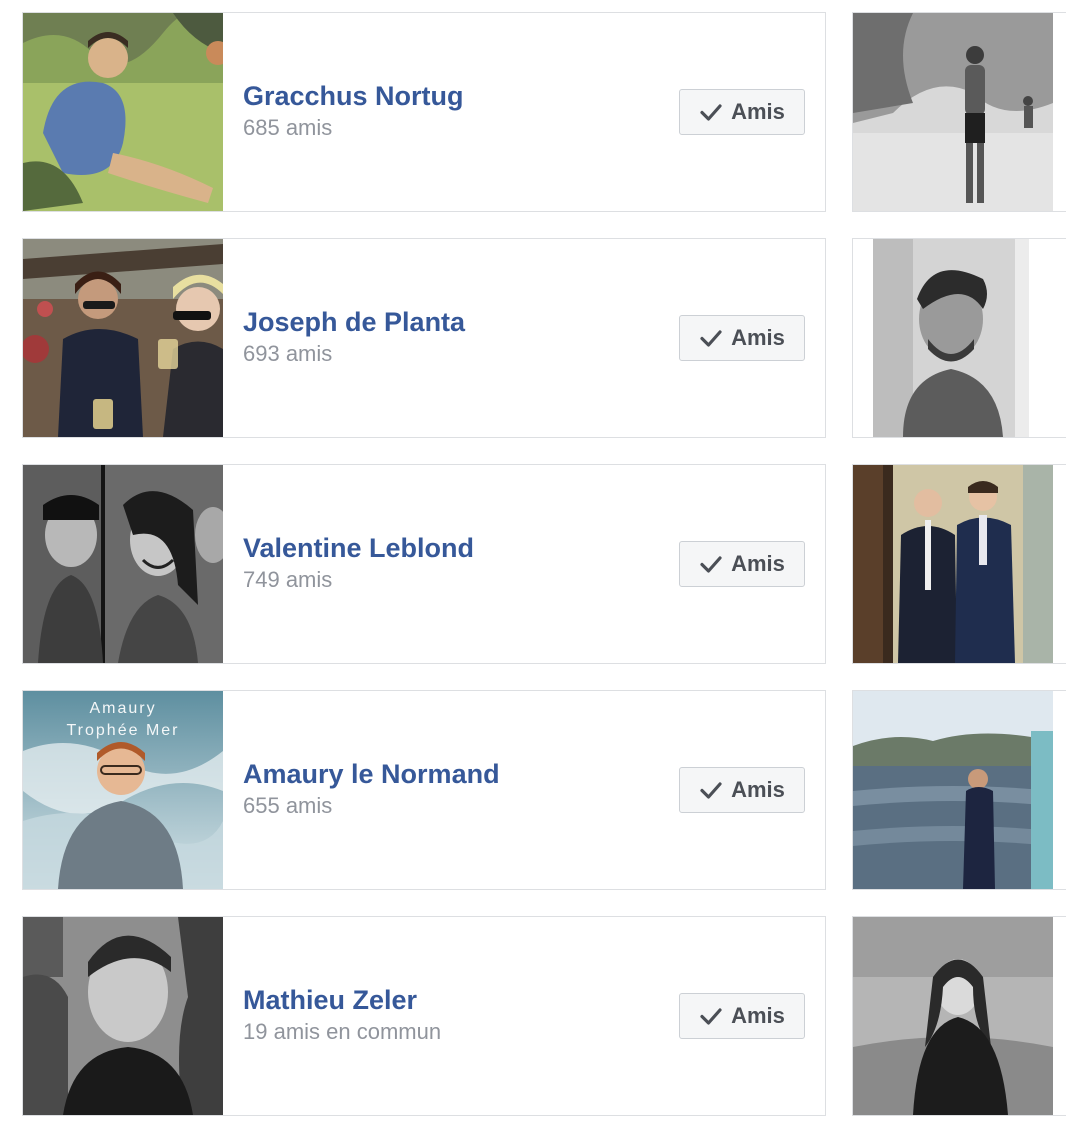  I want to click on friend-info: Joseph de Planta 693 amis, so click(354, 337).